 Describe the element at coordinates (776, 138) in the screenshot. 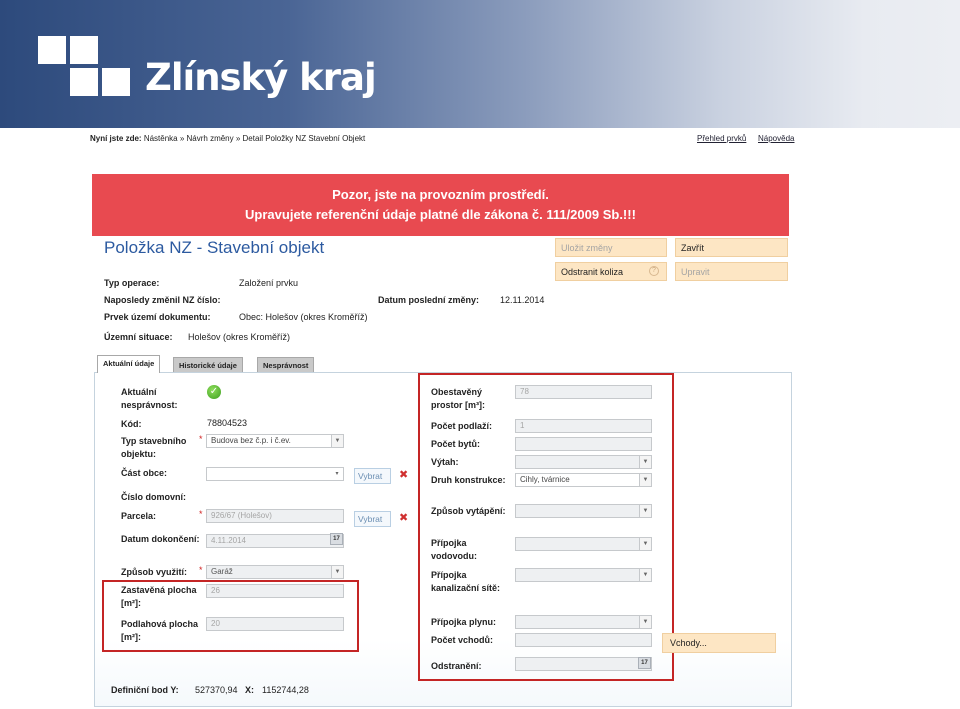

I see `help-link: Nápověda` at that location.